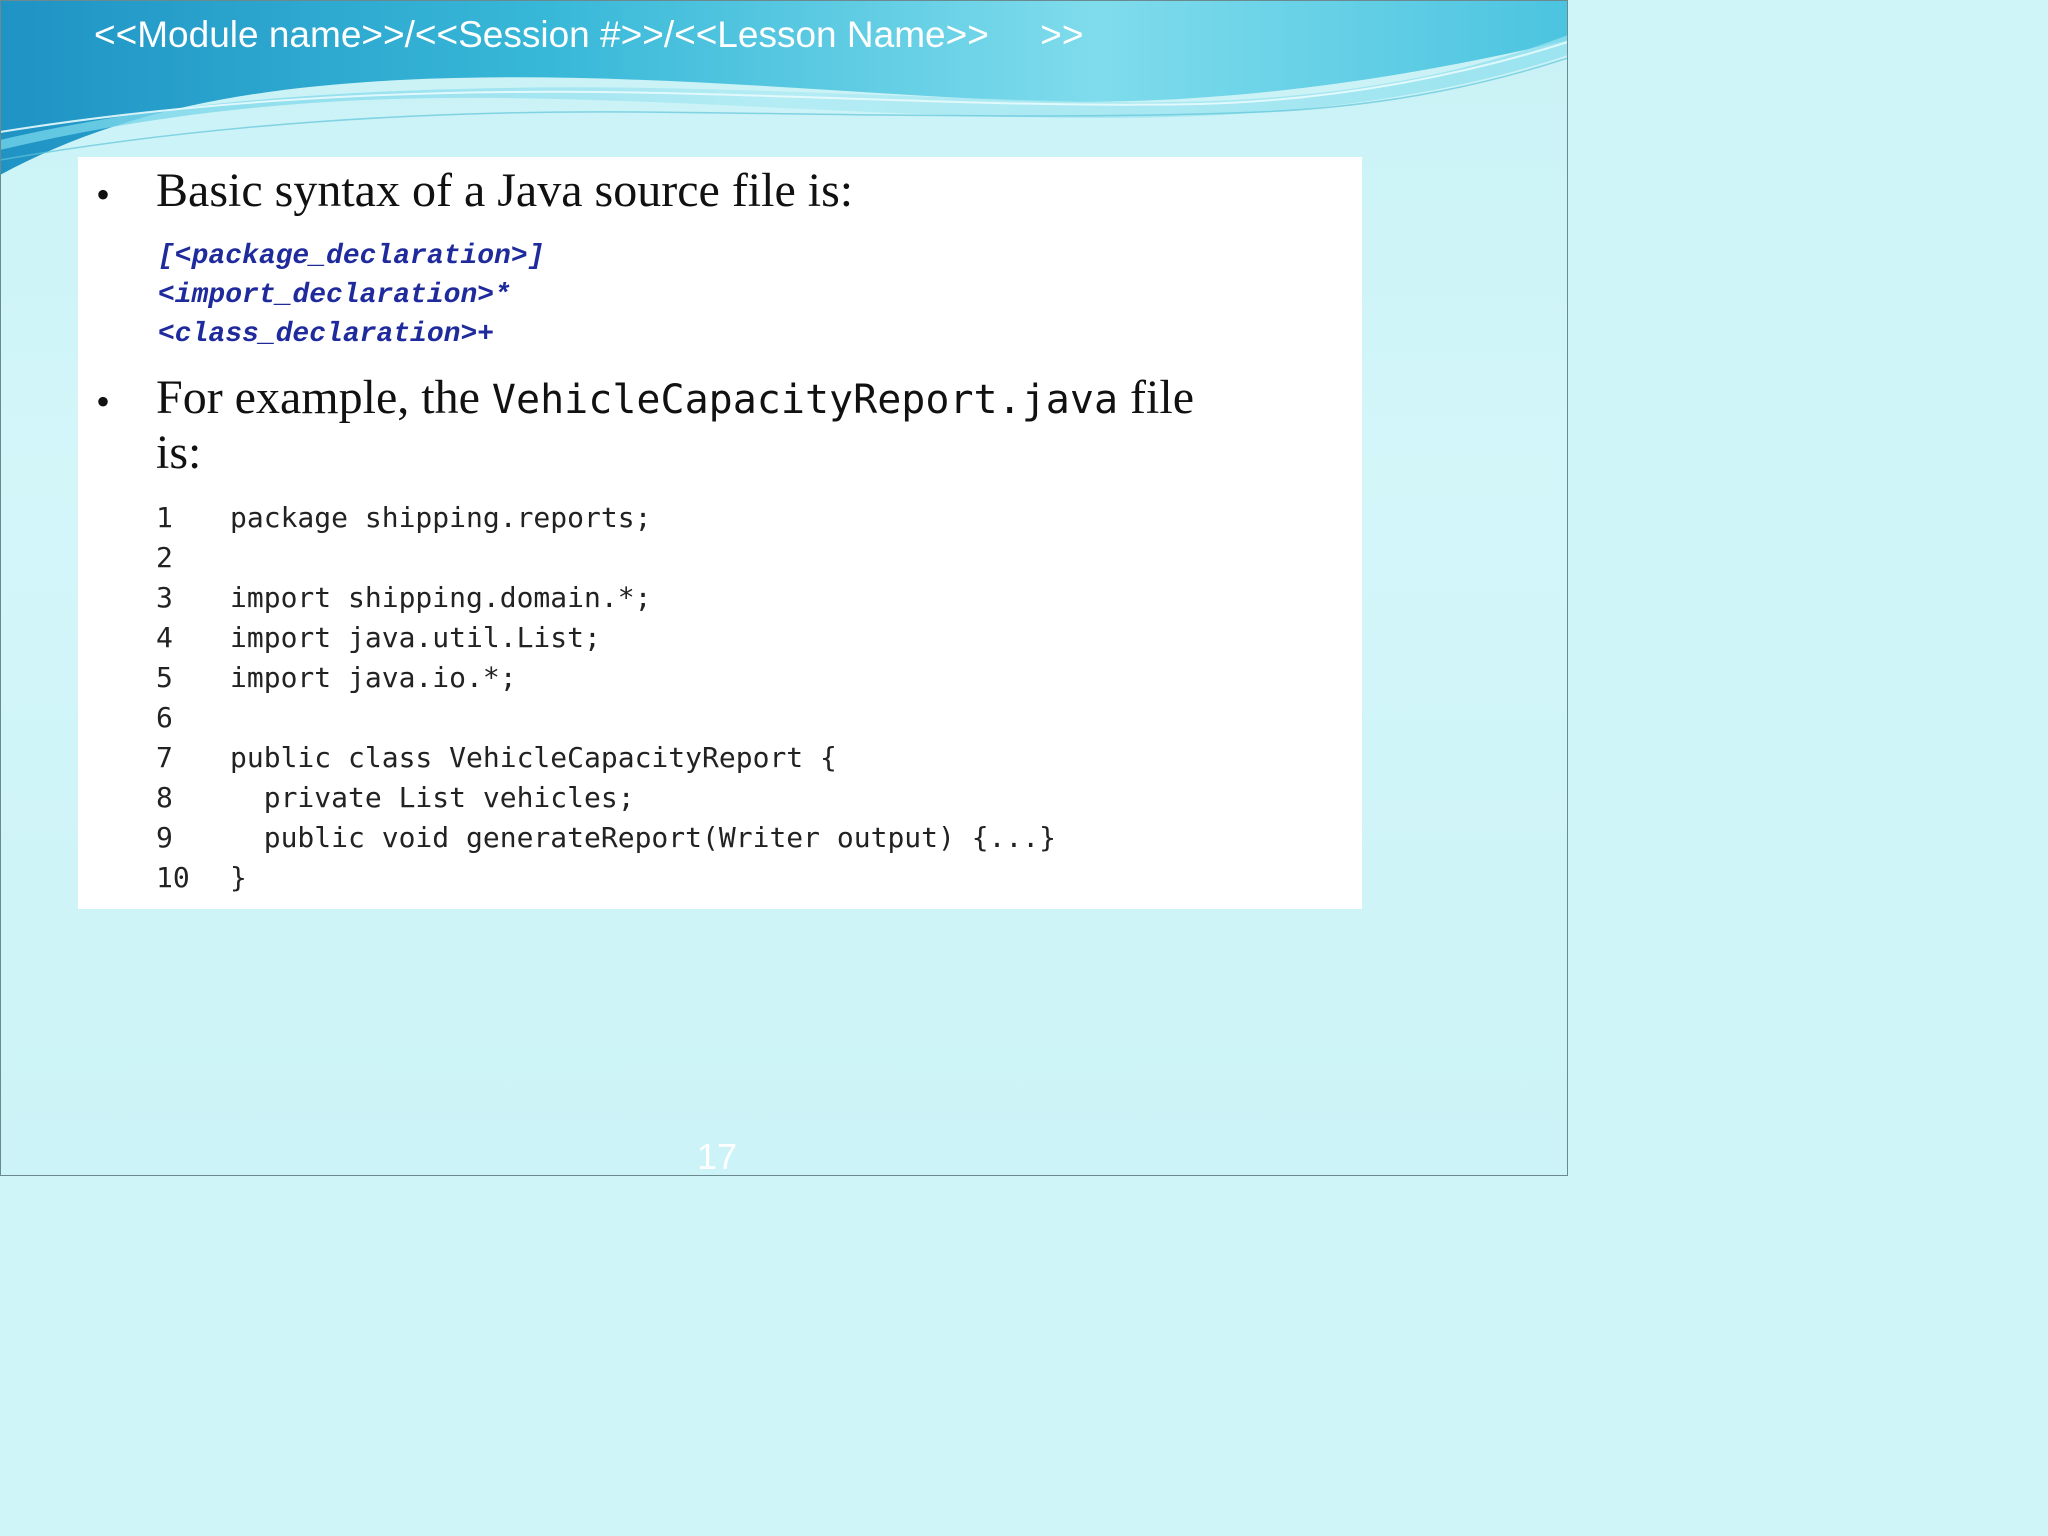 The height and width of the screenshot is (1536, 2048). What do you see at coordinates (164, 557) in the screenshot?
I see `line-number: 2` at bounding box center [164, 557].